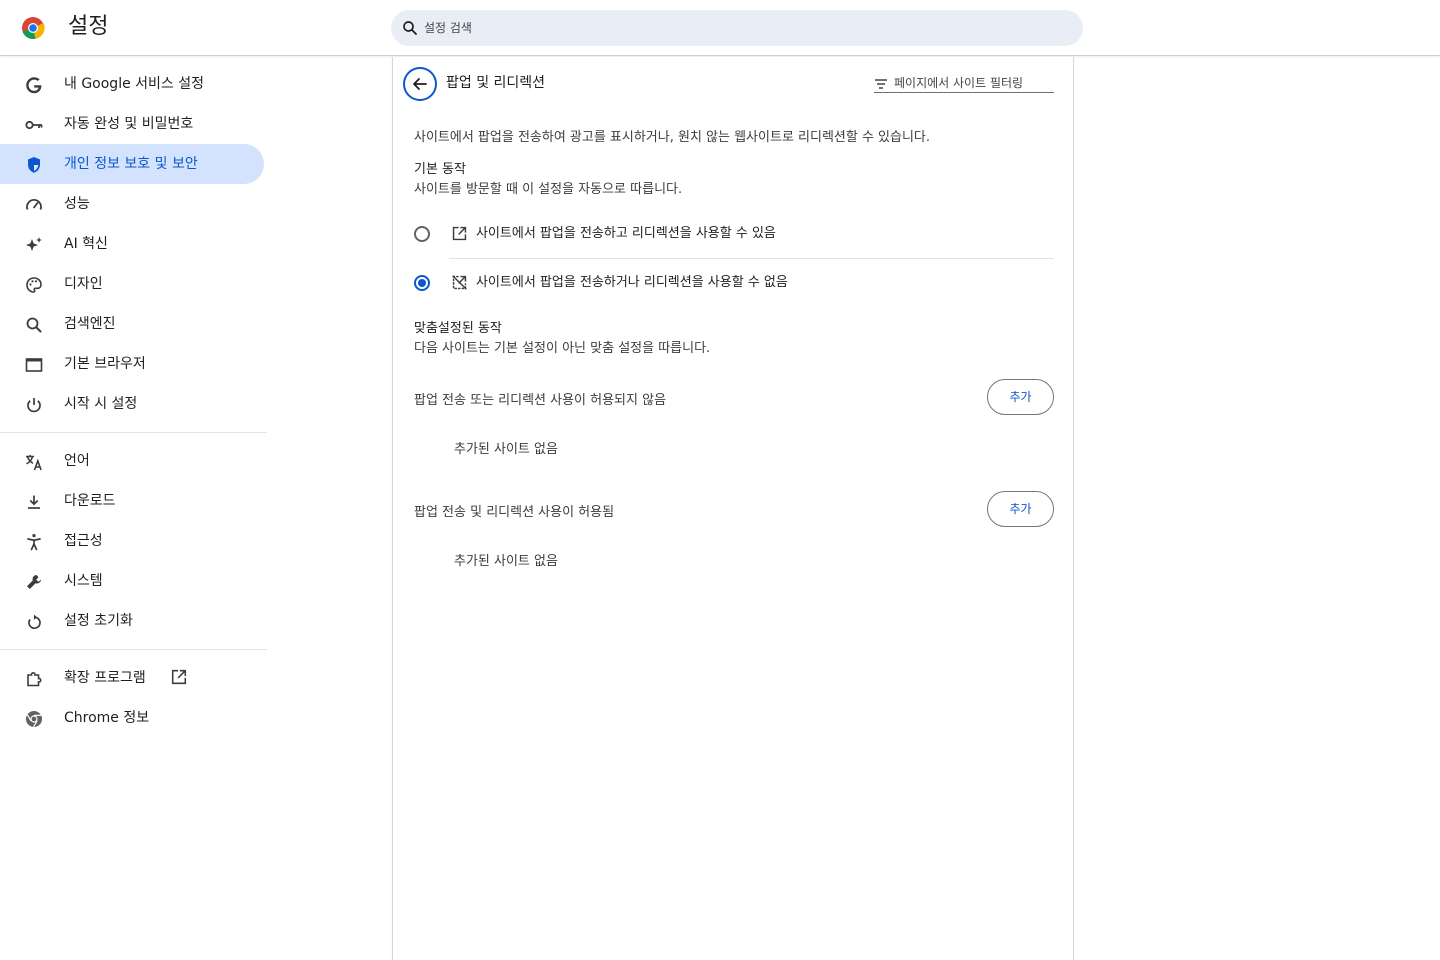 The width and height of the screenshot is (1440, 960). What do you see at coordinates (632, 282) in the screenshot?
I see `radio-label: 사이트에서 팝업을 전송하거나 리디렉션을 사용할 수 없음` at bounding box center [632, 282].